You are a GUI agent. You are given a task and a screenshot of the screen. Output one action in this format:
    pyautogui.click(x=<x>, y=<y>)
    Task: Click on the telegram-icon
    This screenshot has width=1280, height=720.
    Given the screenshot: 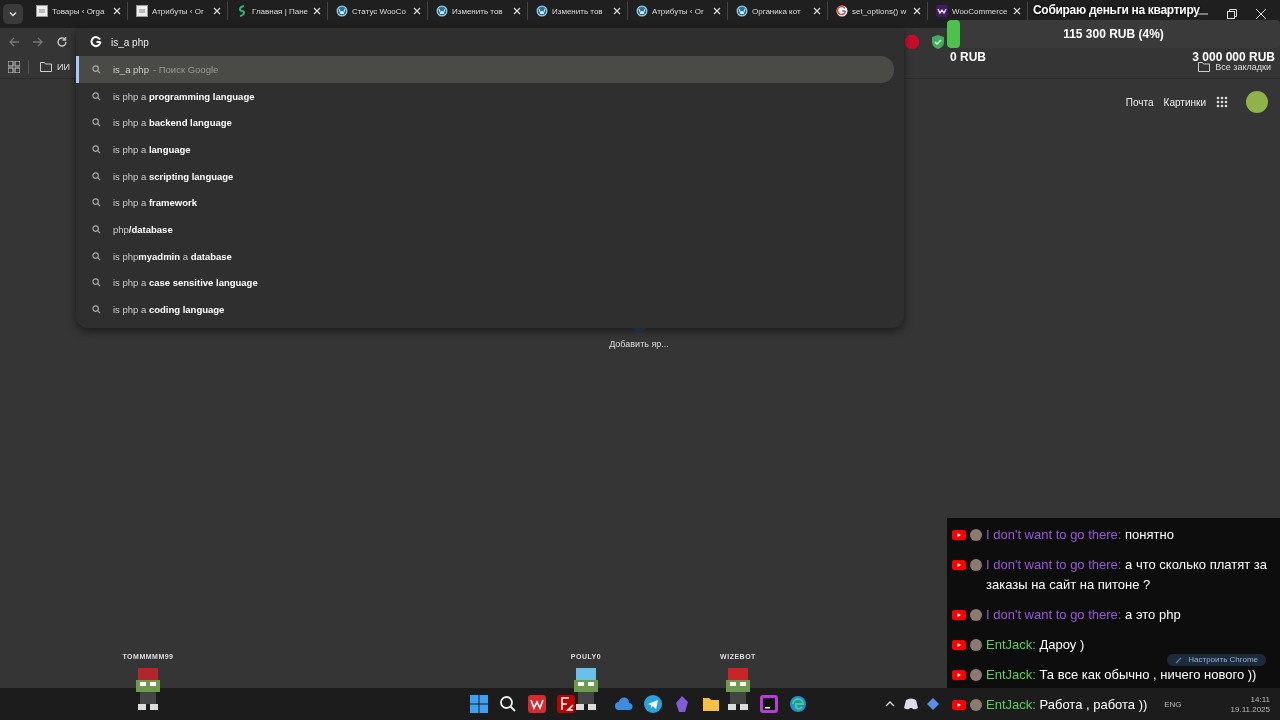 What is the action you would take?
    pyautogui.click(x=653, y=704)
    